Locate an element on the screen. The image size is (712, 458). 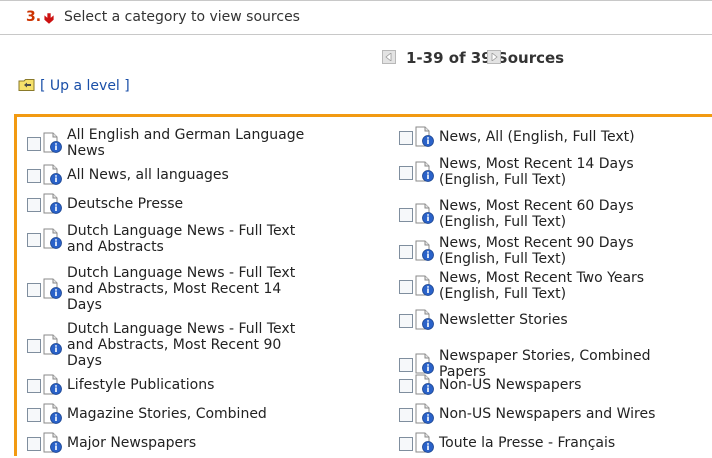
source-item: News, All (English, Full Text) is located at coordinates (549, 137).